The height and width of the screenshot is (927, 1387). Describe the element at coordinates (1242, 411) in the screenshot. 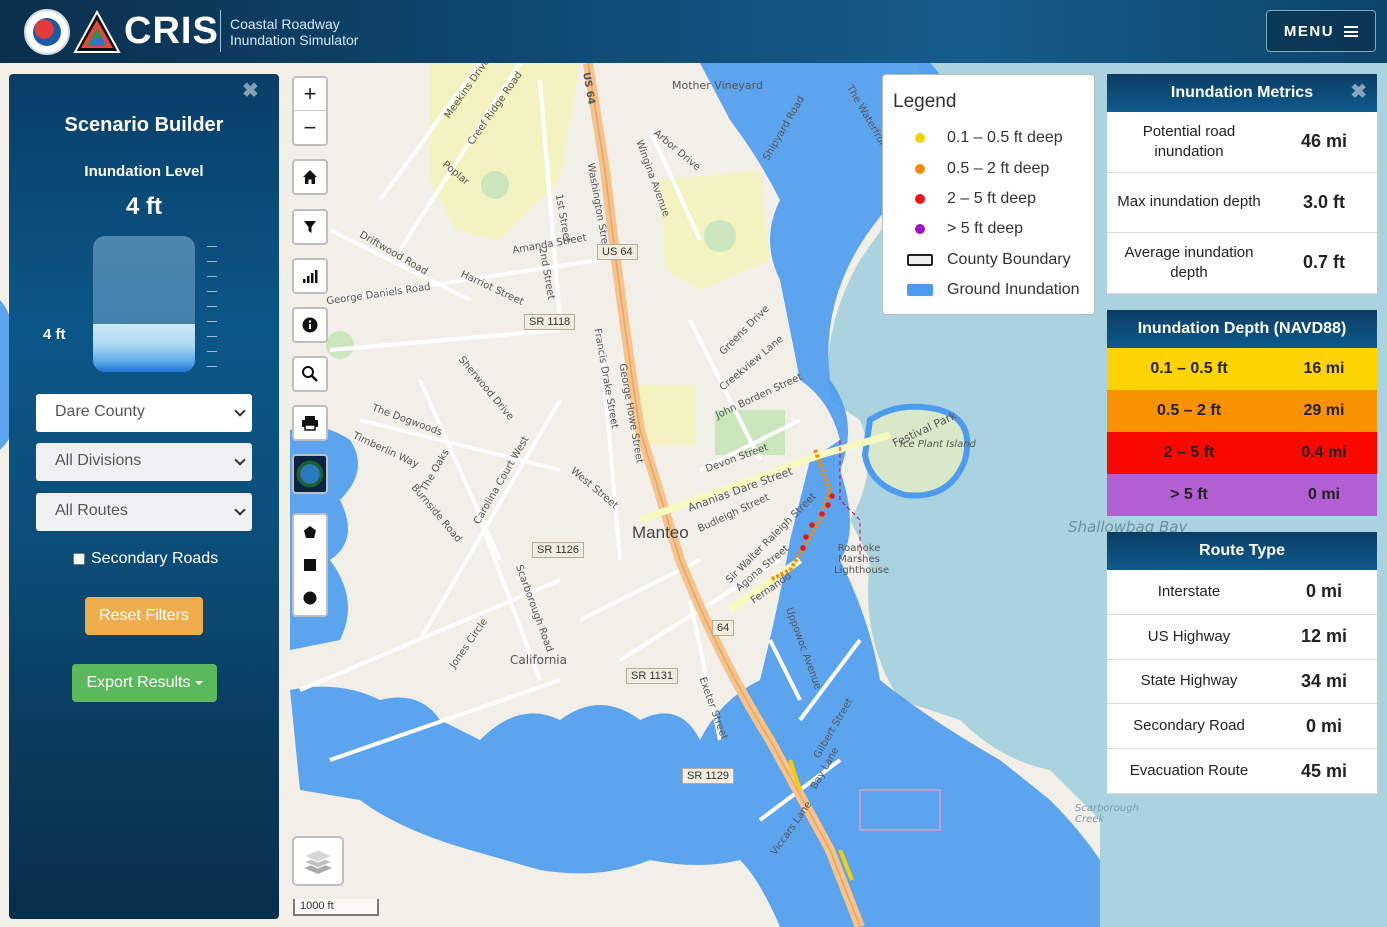

I see `depth-row: 0.5 – 2 ft 29 mi` at that location.